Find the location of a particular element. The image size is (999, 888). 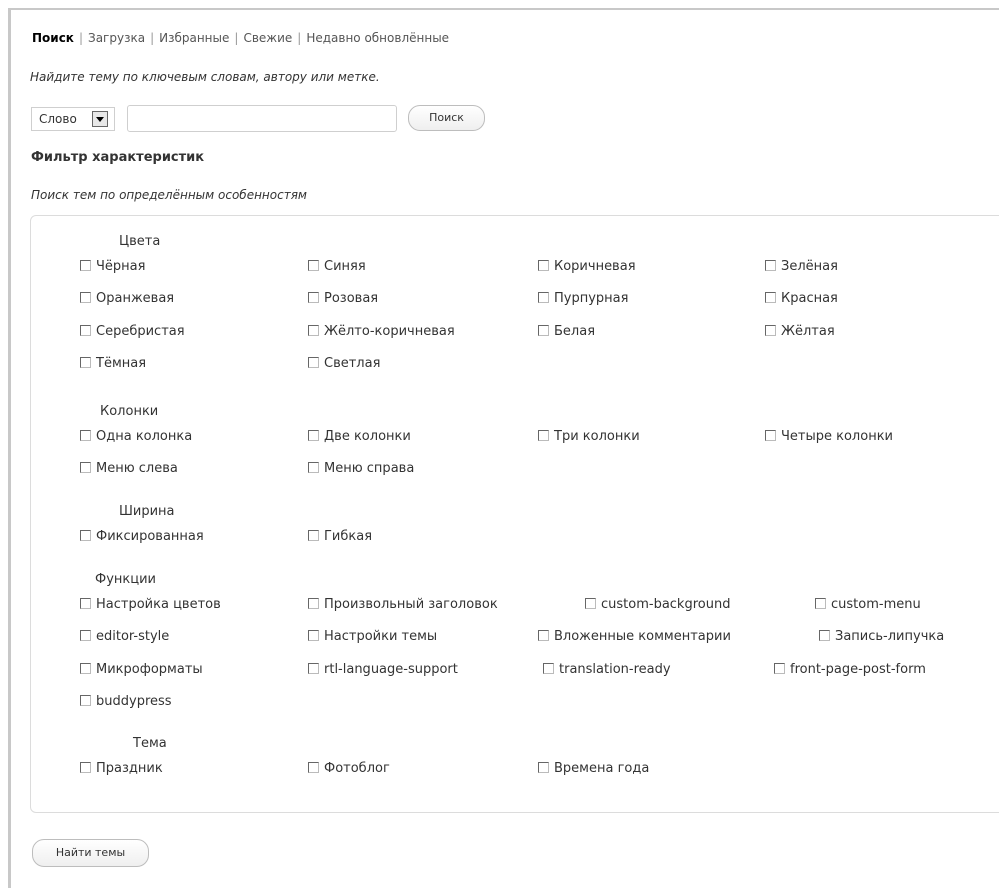

checkbox-label: editor-style is located at coordinates (133, 636).